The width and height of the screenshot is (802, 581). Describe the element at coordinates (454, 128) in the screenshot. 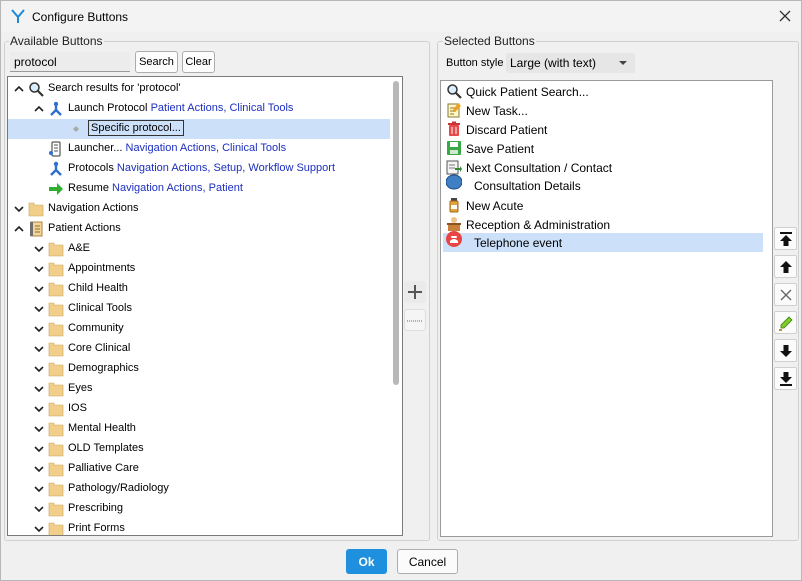

I see `trash-icon` at that location.